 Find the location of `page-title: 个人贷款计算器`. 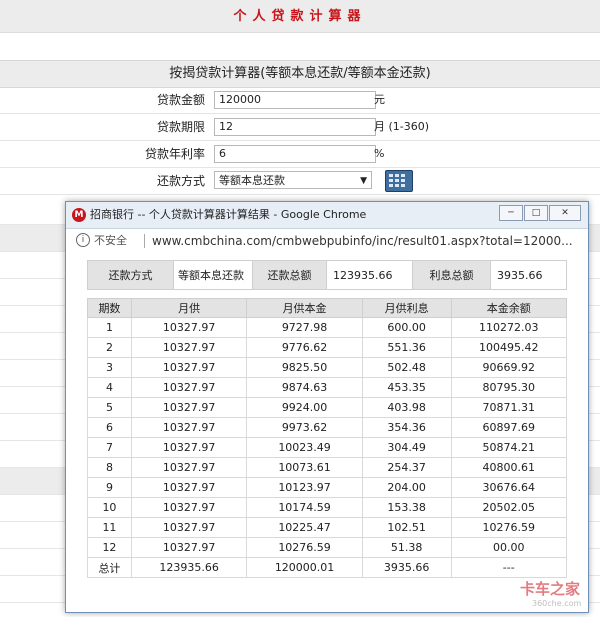

page-title: 个人贷款计算器 is located at coordinates (300, 16).